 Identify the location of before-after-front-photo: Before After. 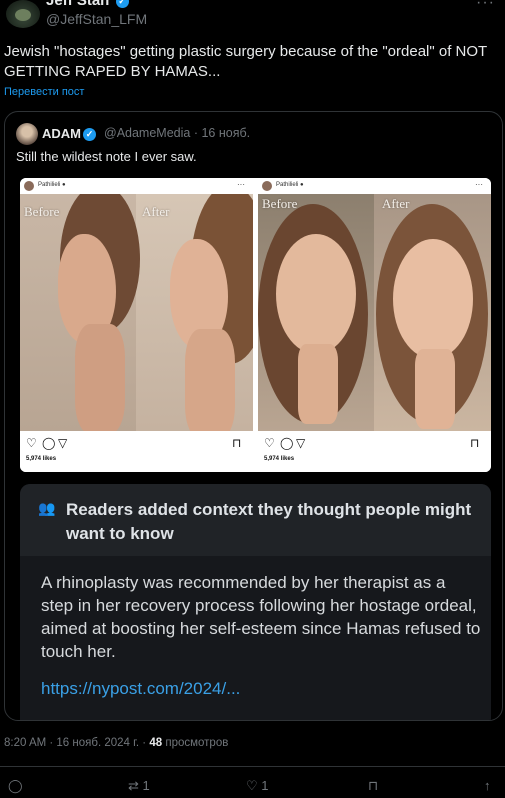
(374, 312).